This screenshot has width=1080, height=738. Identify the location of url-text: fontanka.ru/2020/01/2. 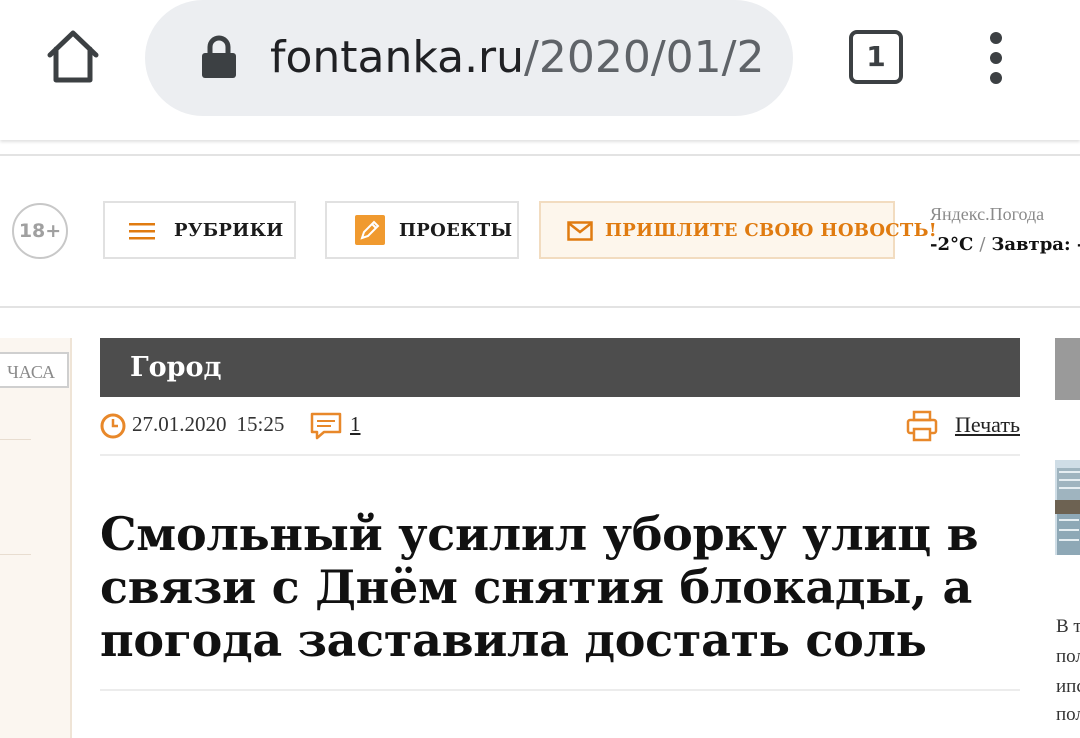
(520, 58).